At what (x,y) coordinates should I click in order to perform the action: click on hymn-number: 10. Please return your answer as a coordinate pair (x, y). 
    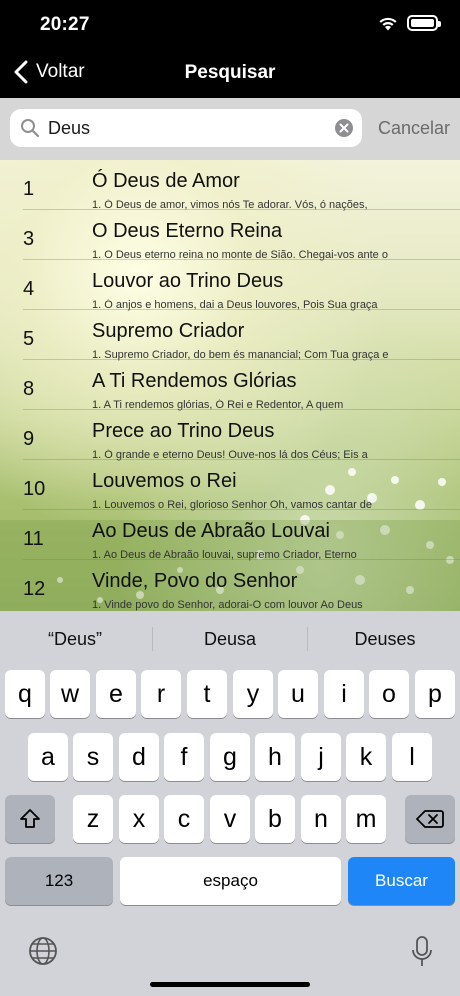
    Looking at the image, I should click on (34, 489).